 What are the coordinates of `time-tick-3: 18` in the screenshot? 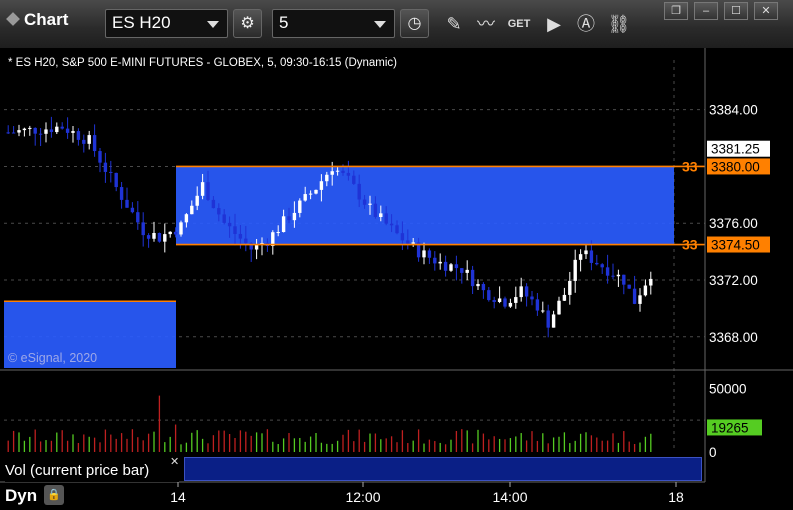 It's located at (676, 497).